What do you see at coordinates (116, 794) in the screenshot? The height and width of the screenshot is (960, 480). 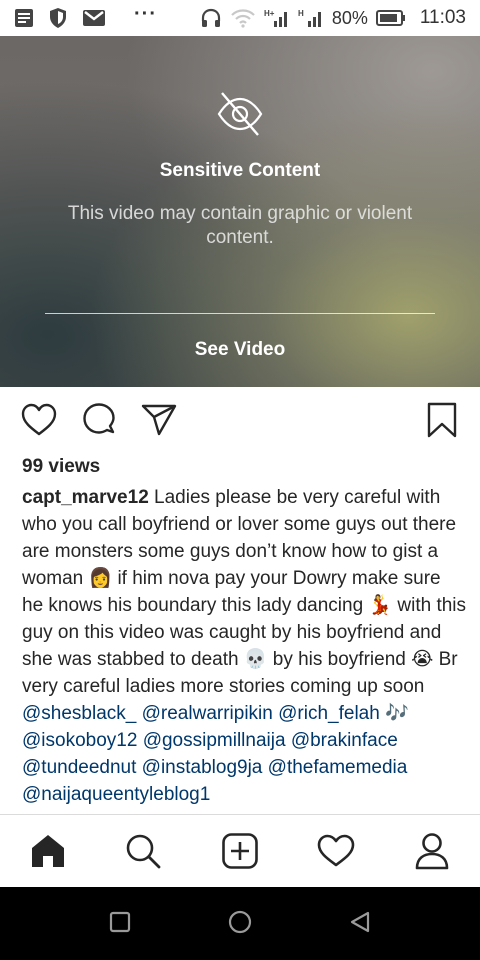 I see `mention-link: @naijaqueentyleblog1` at bounding box center [116, 794].